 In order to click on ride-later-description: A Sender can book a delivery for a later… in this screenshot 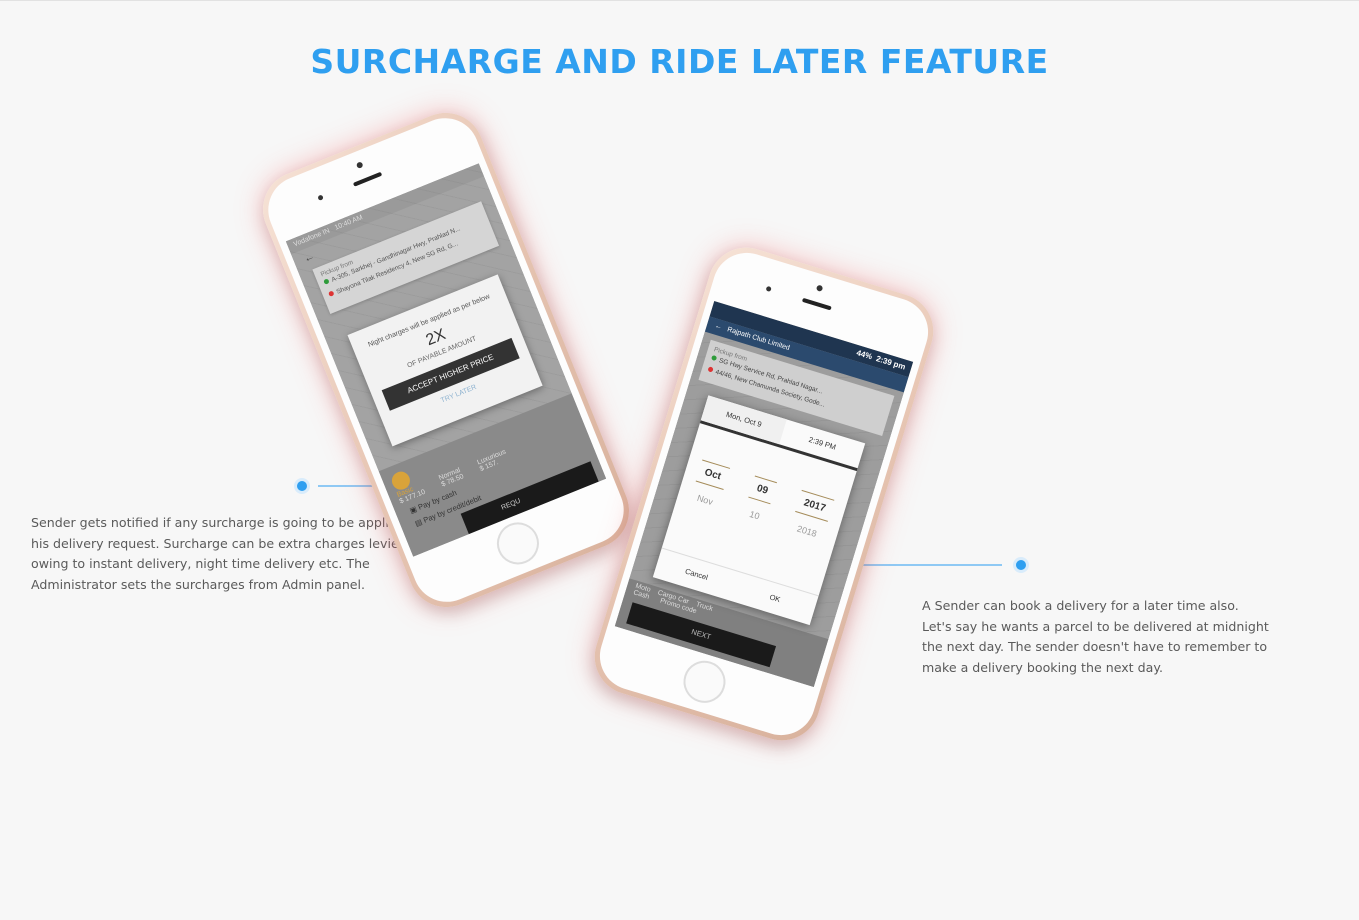, I will do `click(1095, 636)`.